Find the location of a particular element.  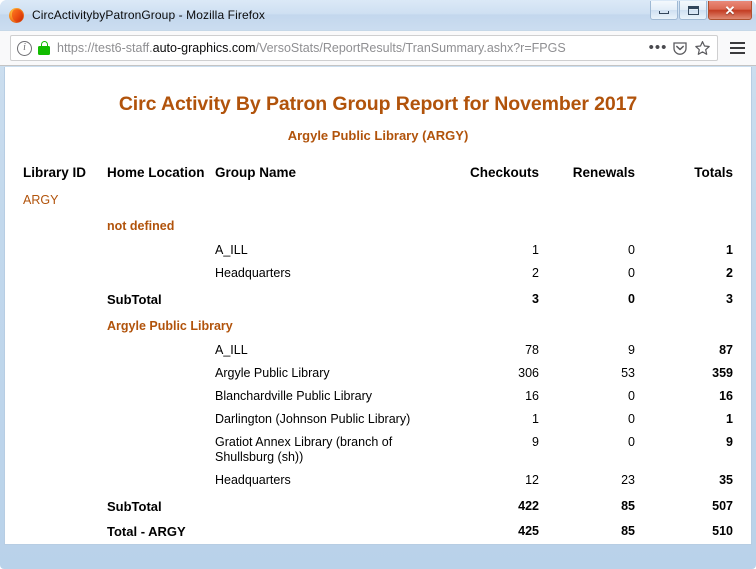

subtotal-checkouts: 3 is located at coordinates (535, 298).